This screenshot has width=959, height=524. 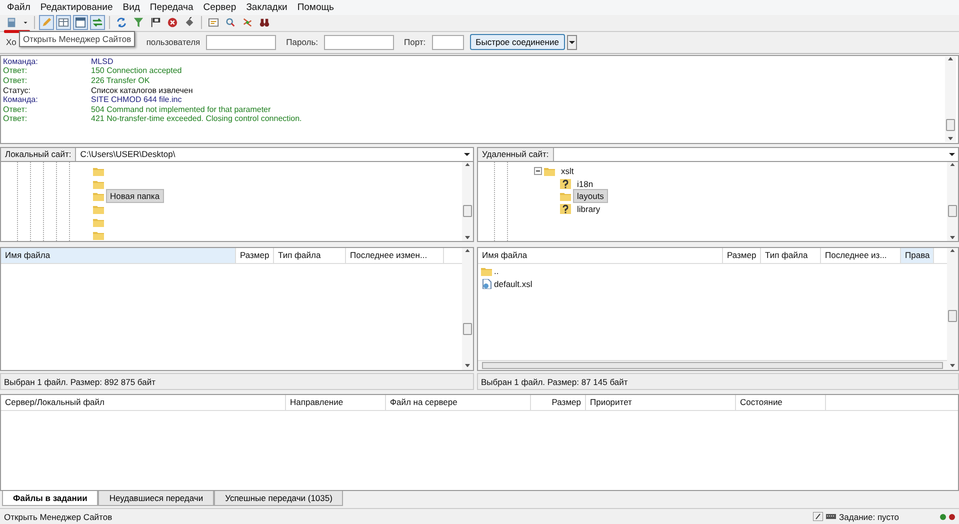 What do you see at coordinates (538, 170) in the screenshot?
I see `collapse-icon` at bounding box center [538, 170].